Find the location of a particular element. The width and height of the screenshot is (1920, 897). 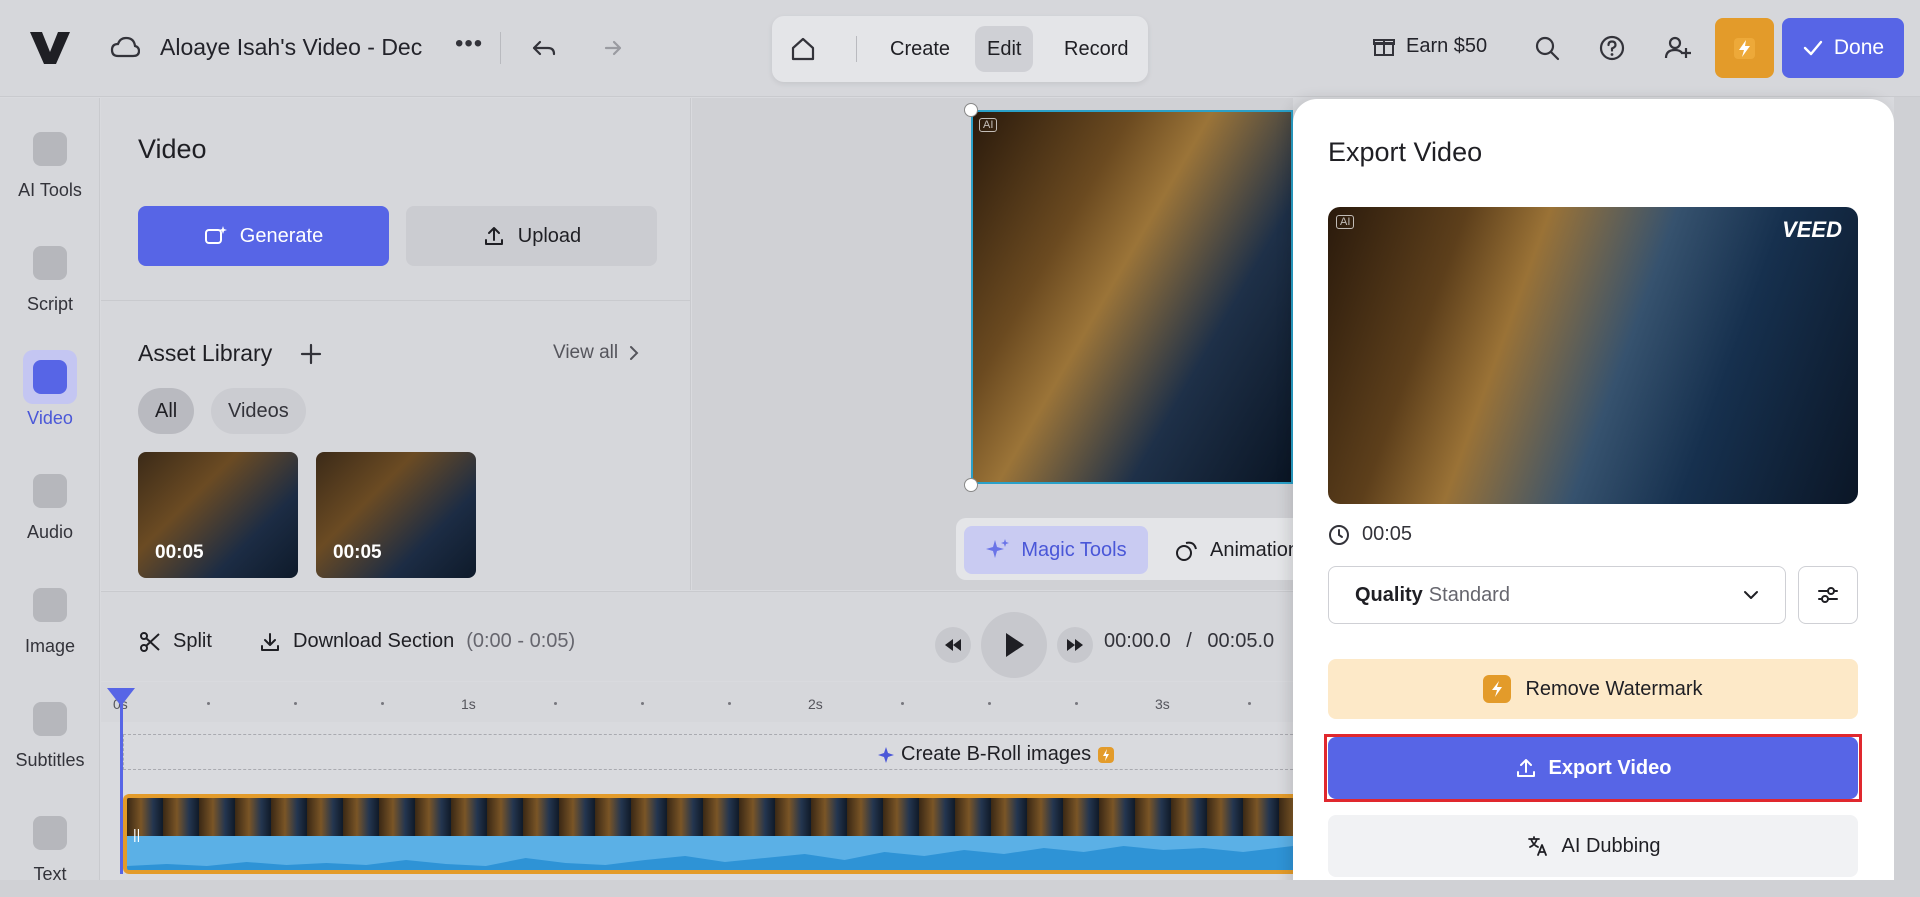

earn-referral-button: Earn $50 is located at coordinates (1429, 46).